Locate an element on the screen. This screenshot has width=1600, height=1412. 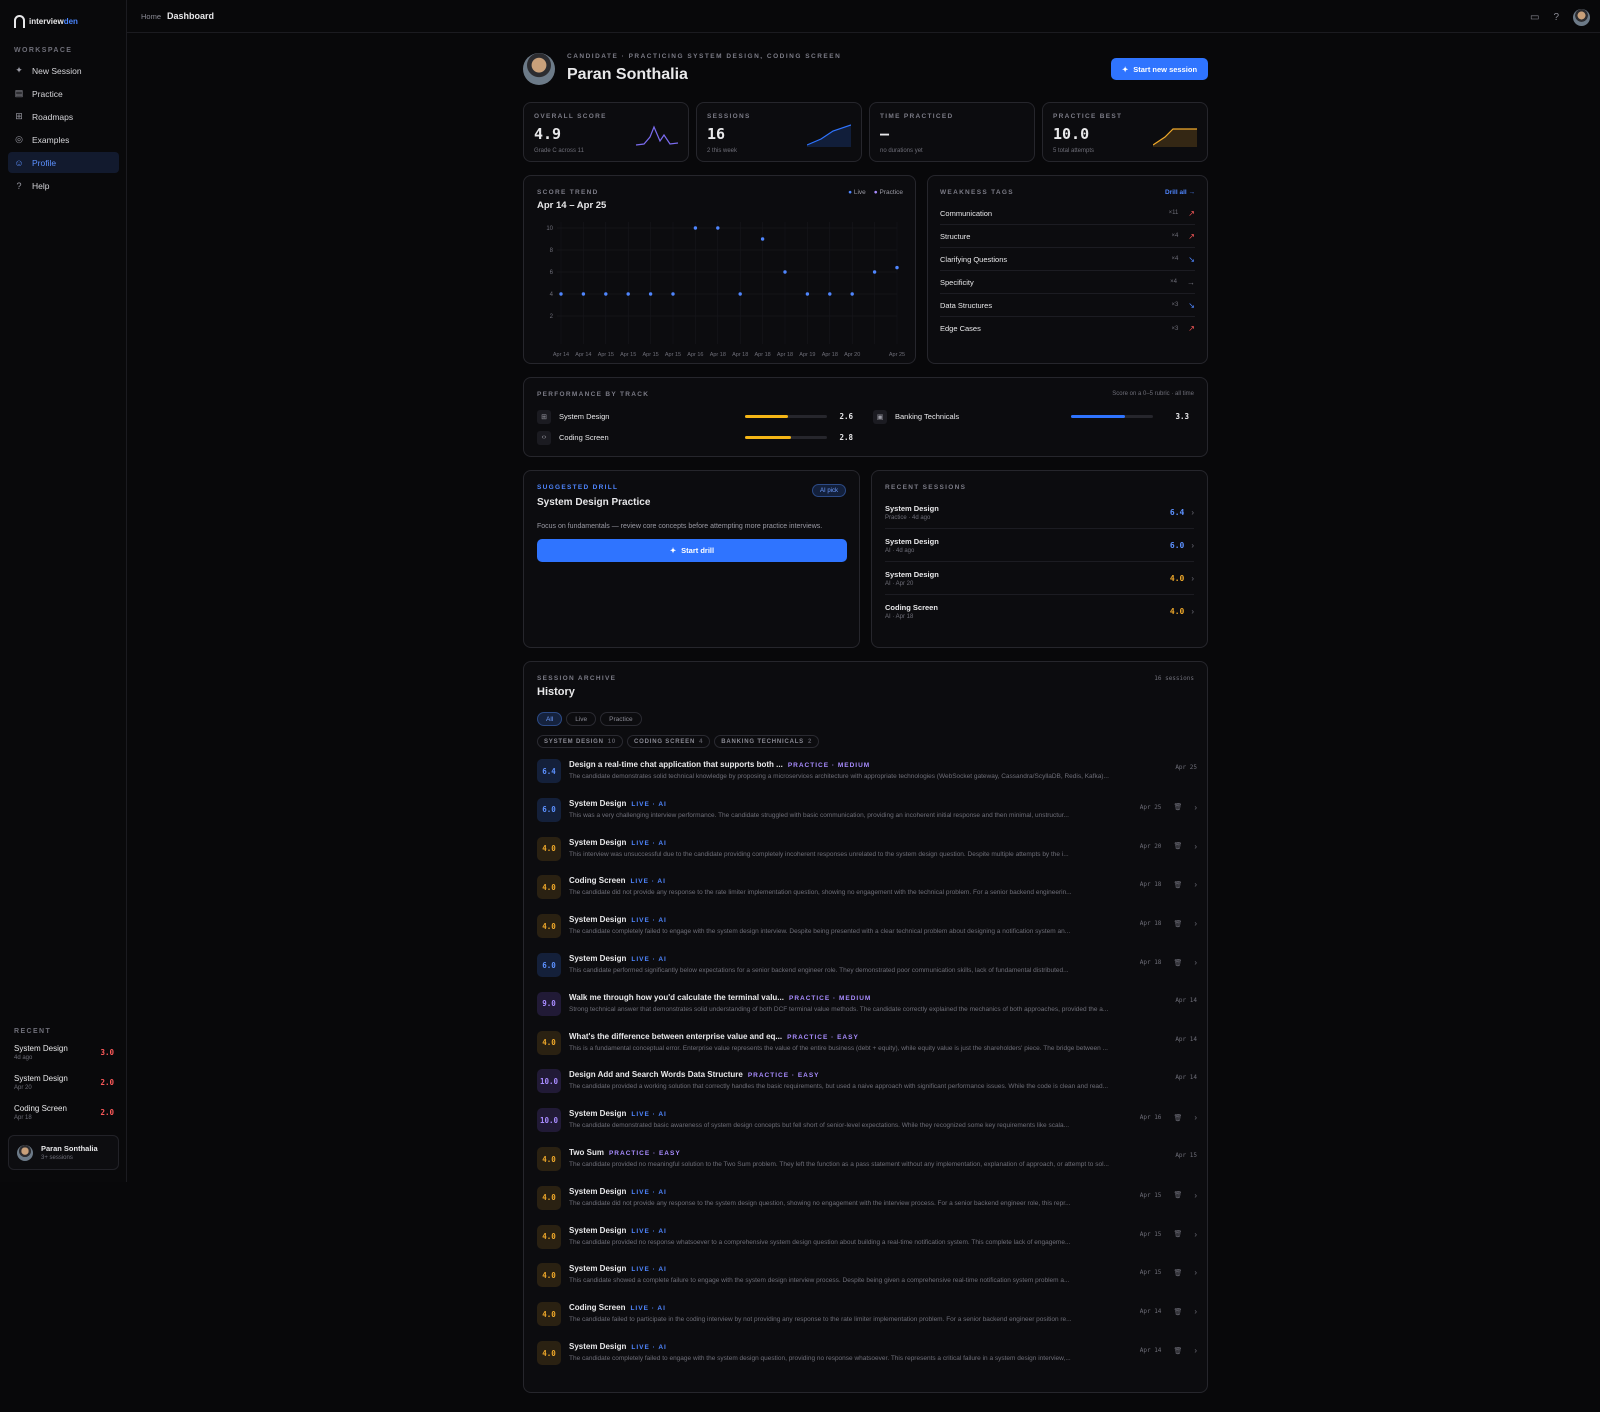
monitor-icon: ▭ is located at coordinates (1534, 17).